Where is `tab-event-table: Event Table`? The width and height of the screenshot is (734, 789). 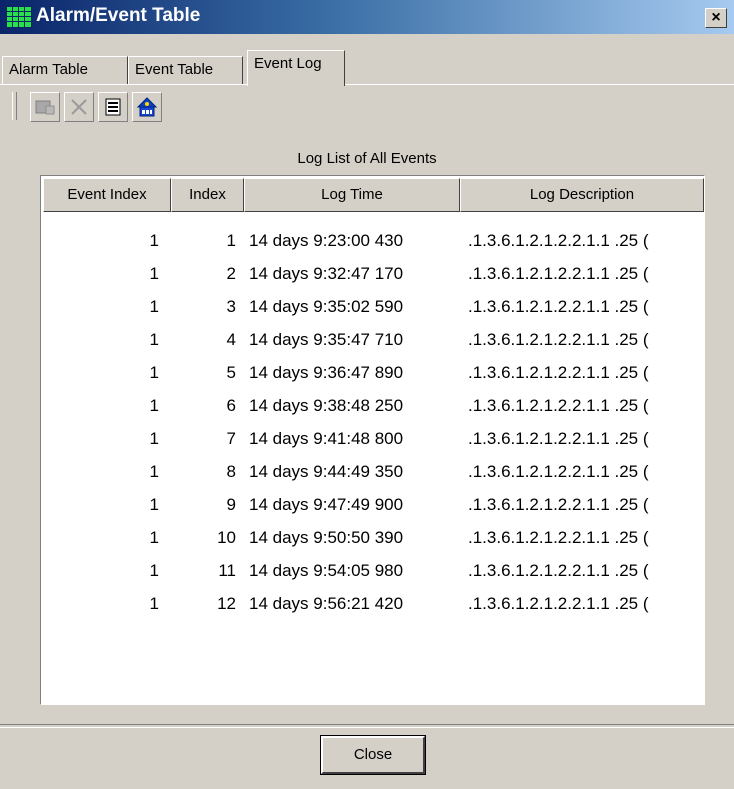
tab-event-table: Event Table is located at coordinates (185, 70).